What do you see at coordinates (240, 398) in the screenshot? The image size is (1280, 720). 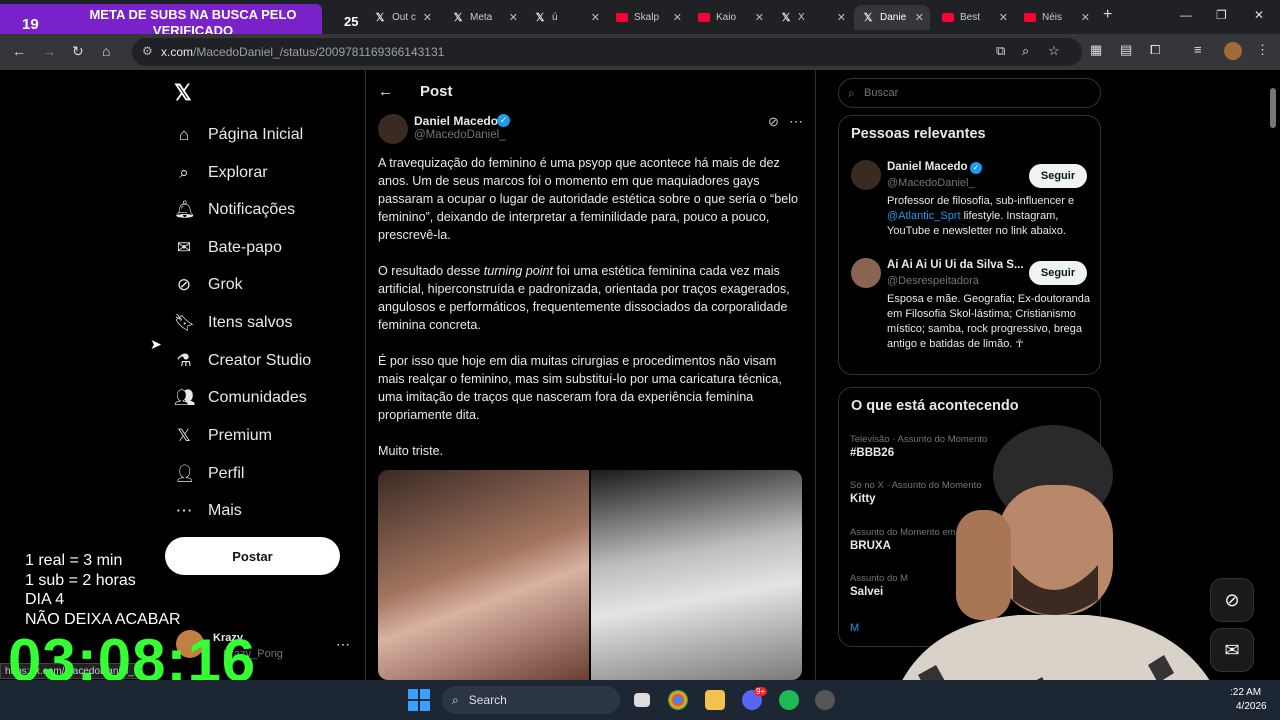 I see `nav-communities: 👥︎ Comunidades` at bounding box center [240, 398].